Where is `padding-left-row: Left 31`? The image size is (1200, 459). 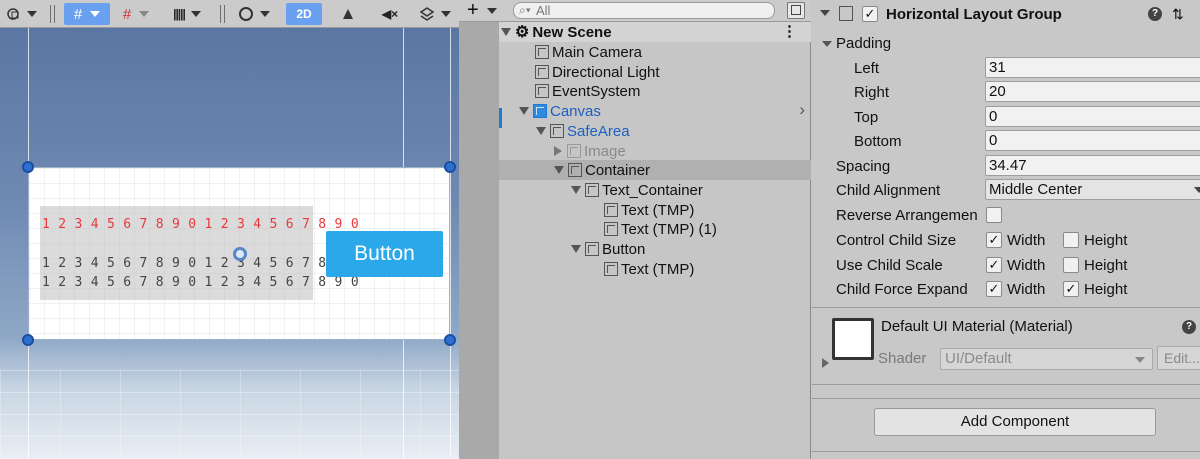
padding-left-row: Left 31 is located at coordinates (1006, 69).